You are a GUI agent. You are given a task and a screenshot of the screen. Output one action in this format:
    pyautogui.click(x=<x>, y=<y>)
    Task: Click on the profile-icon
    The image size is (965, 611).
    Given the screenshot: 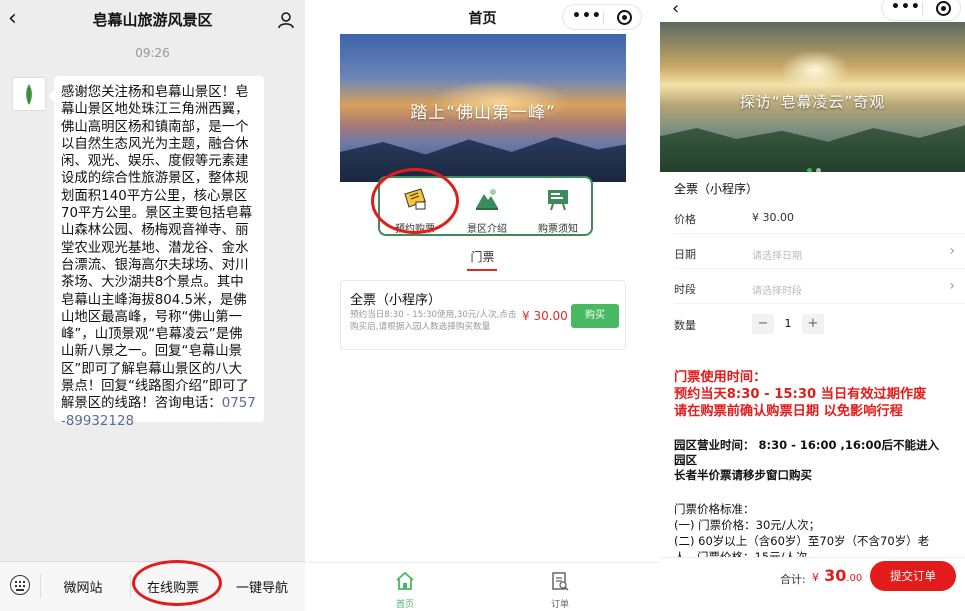 What is the action you would take?
    pyautogui.click(x=286, y=20)
    